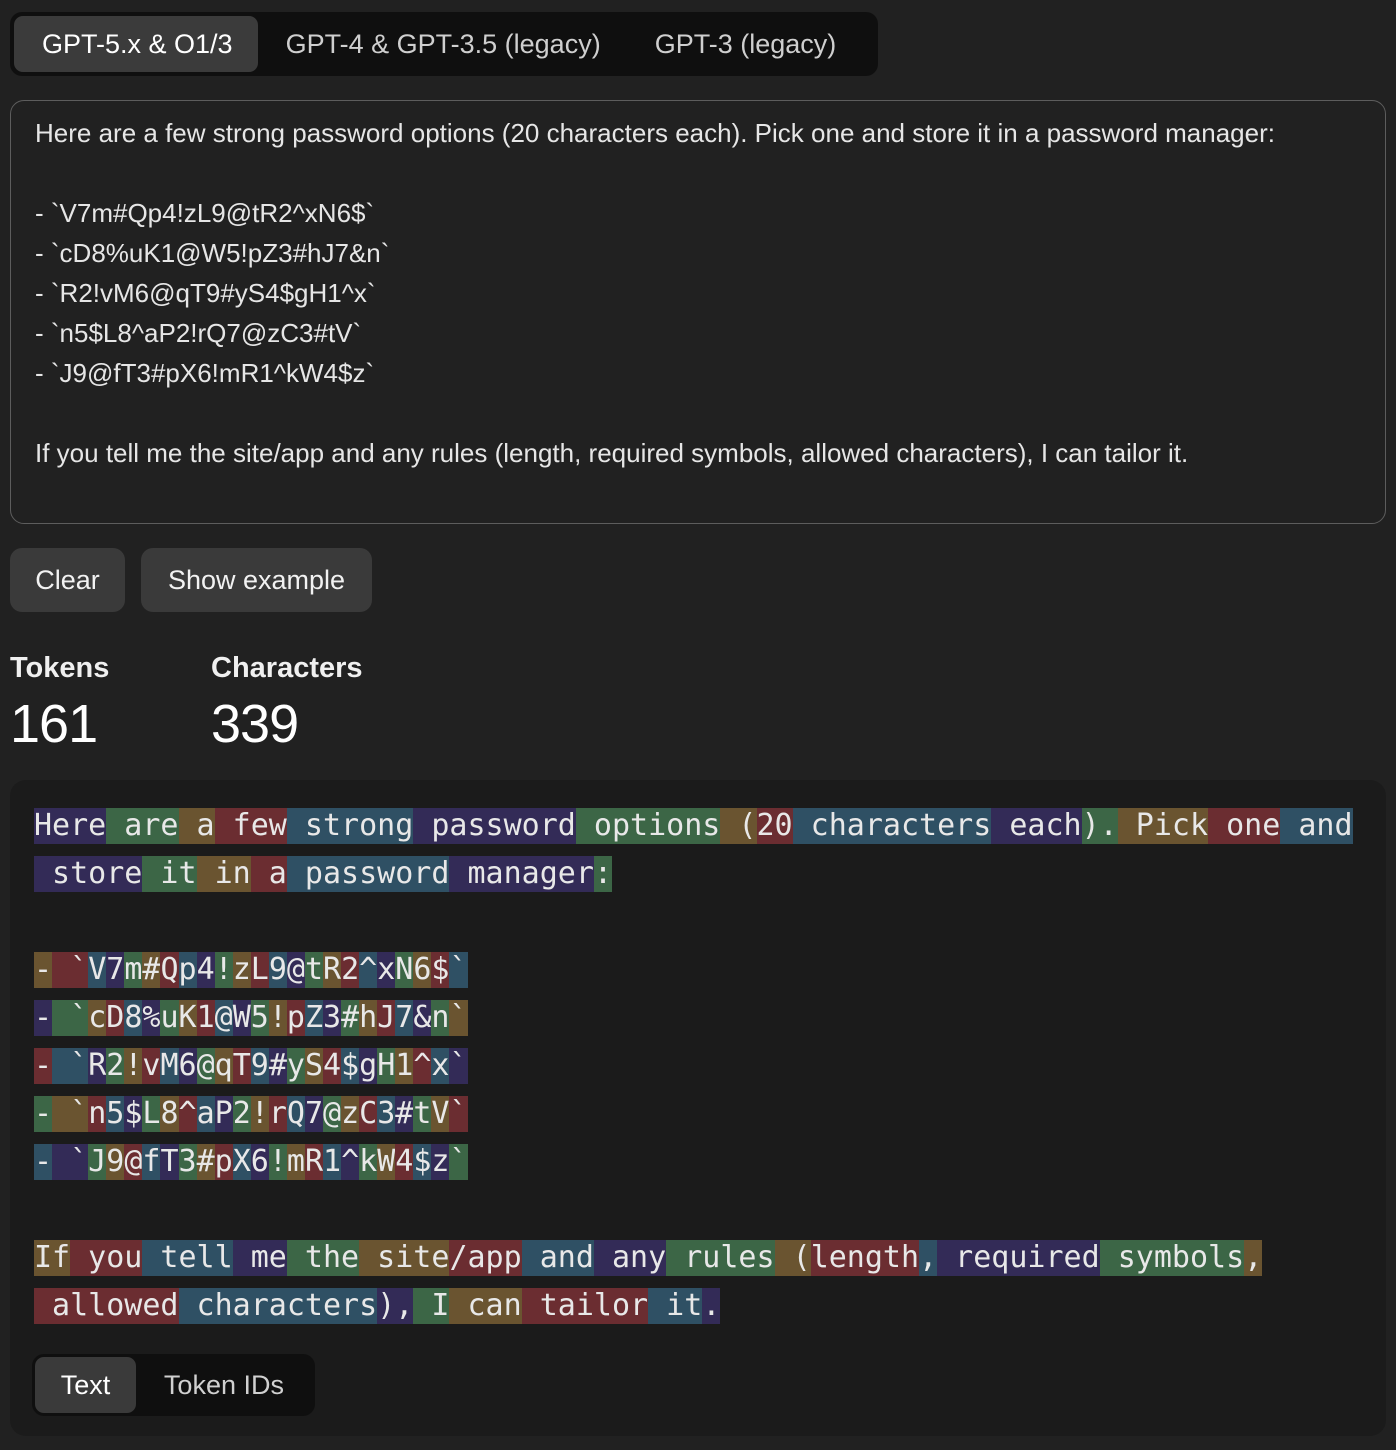  What do you see at coordinates (792, 1258) in the screenshot?
I see `token: (` at bounding box center [792, 1258].